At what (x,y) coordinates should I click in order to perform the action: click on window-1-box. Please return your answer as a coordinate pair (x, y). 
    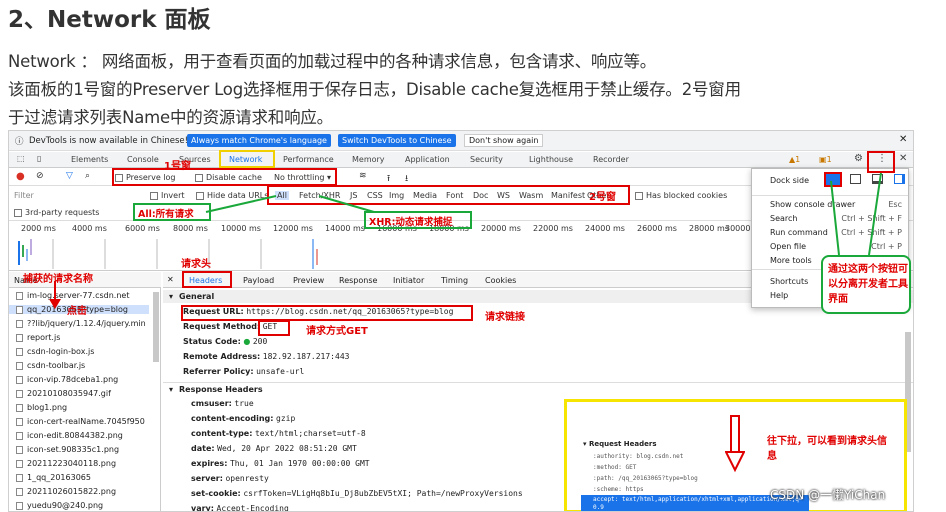
    Looking at the image, I should click on (224, 177).